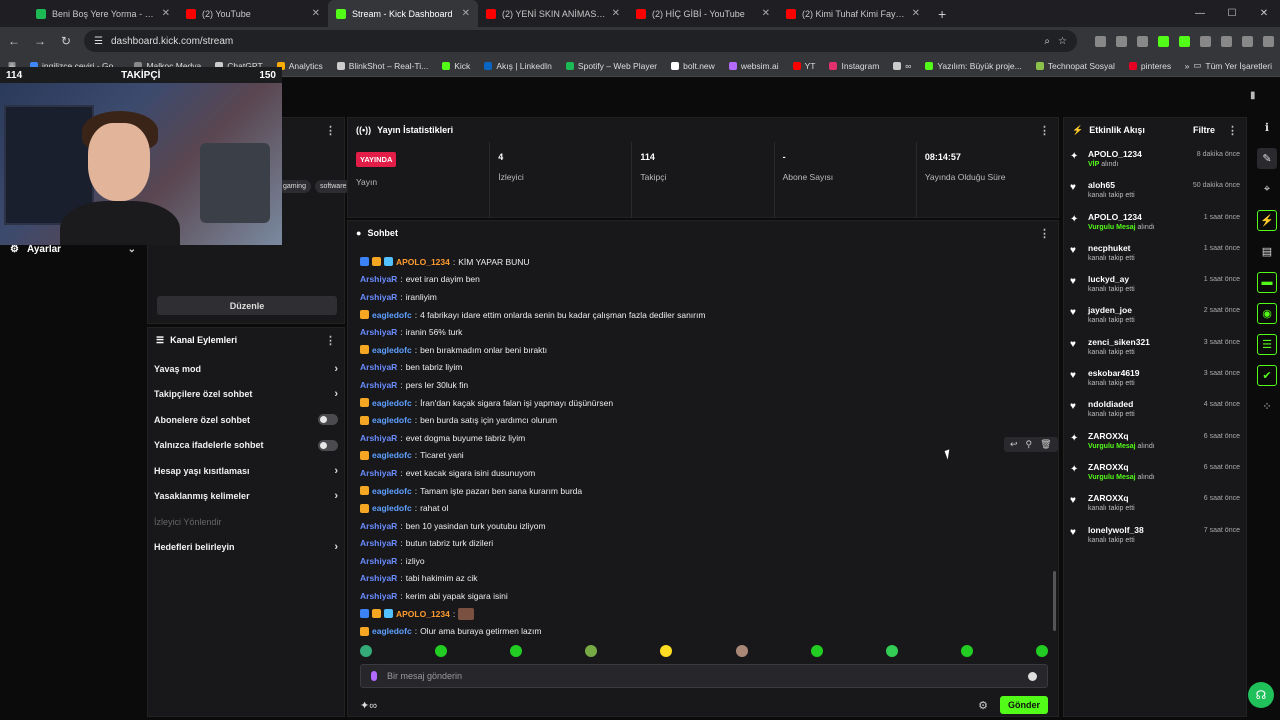 This screenshot has width=1280, height=720. I want to click on activity-event: ♥ ZAROXXq kanalı takip etti 6 saat önce, so click(1155, 505).